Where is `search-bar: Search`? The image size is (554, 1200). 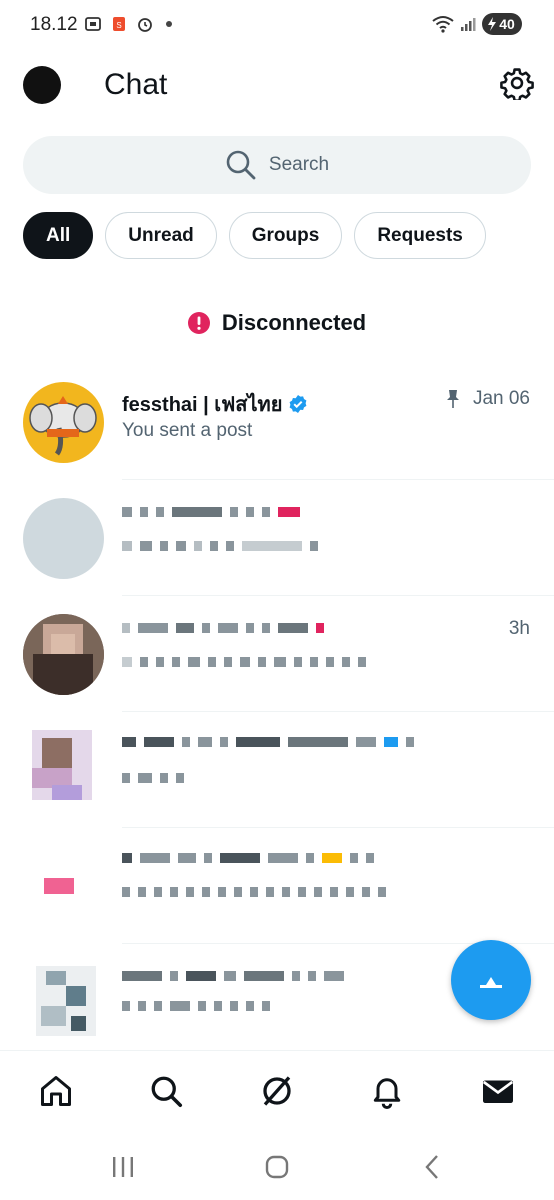
search-bar: Search is located at coordinates (277, 165).